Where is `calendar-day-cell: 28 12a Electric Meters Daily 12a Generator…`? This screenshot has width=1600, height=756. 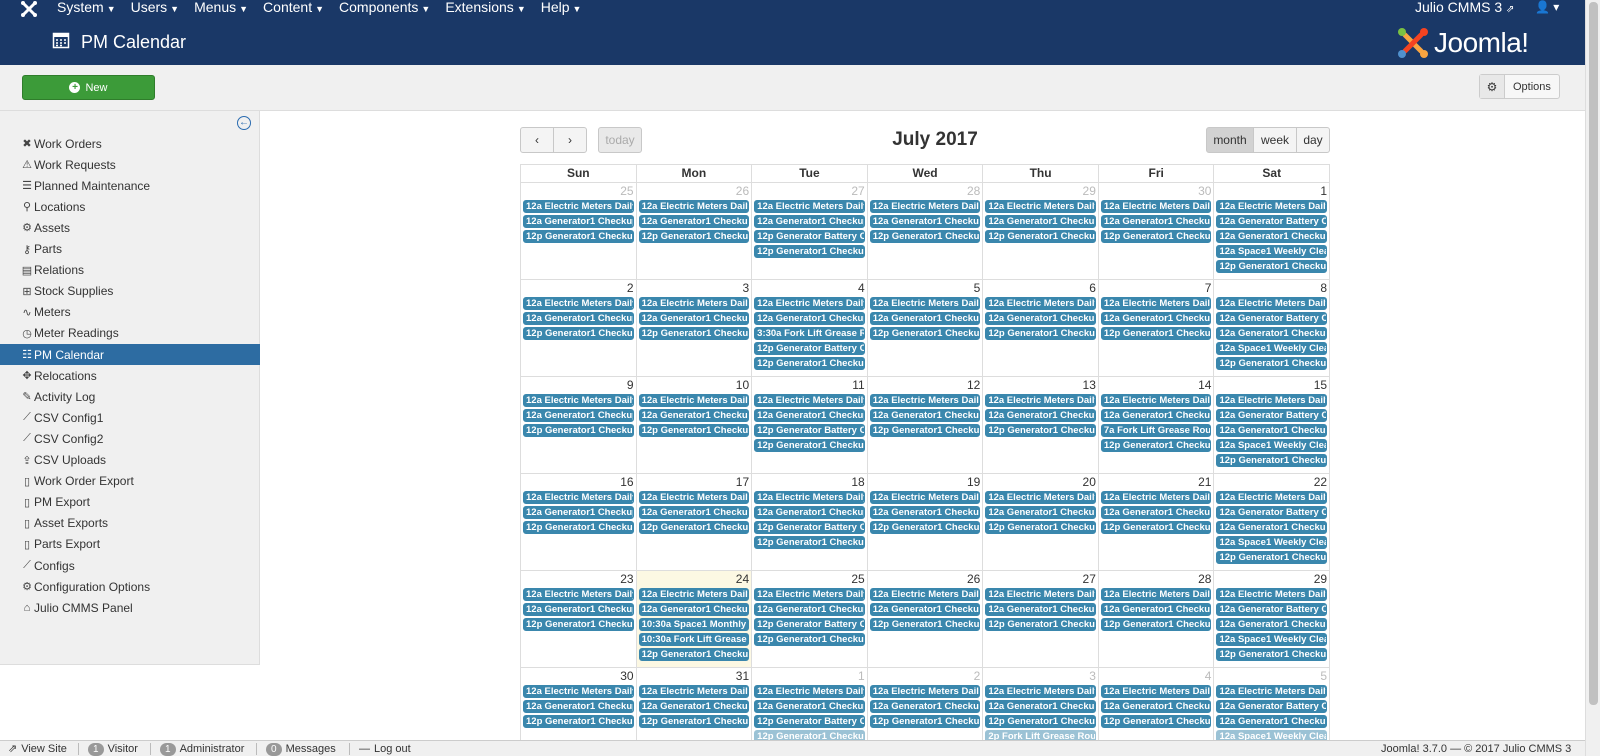
calendar-day-cell: 28 12a Electric Meters Daily 12a Generator… is located at coordinates (1157, 619).